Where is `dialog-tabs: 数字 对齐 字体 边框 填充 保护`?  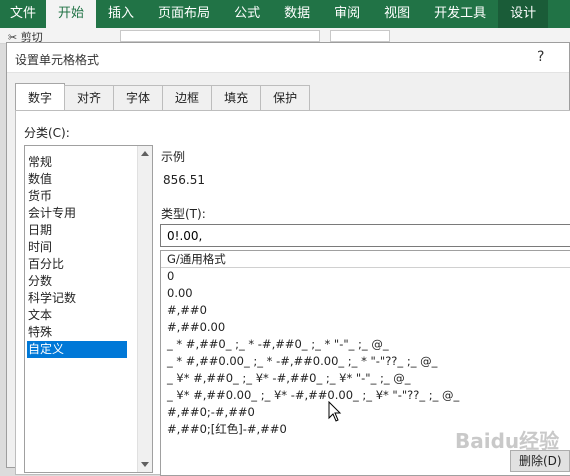 dialog-tabs: 数字 对齐 字体 边框 填充 保护 is located at coordinates (163, 97).